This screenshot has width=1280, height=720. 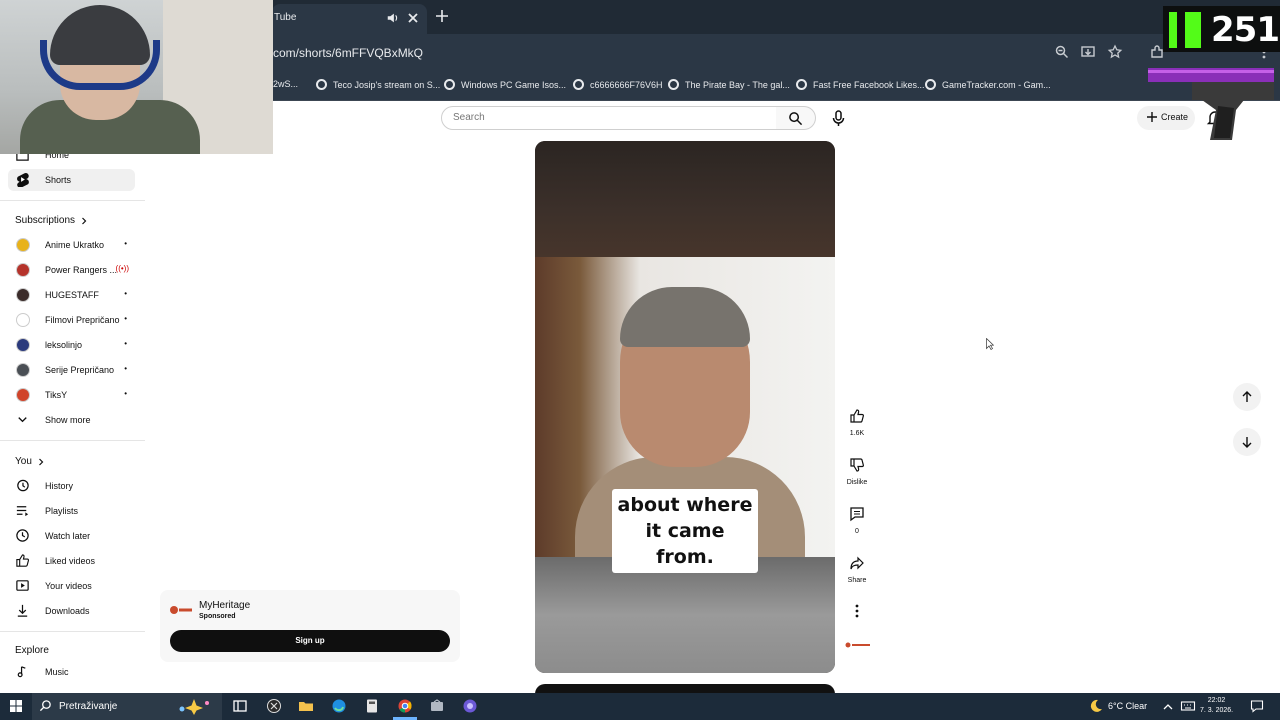 What do you see at coordinates (349, 19) in the screenshot?
I see `browser-tab: Tube` at bounding box center [349, 19].